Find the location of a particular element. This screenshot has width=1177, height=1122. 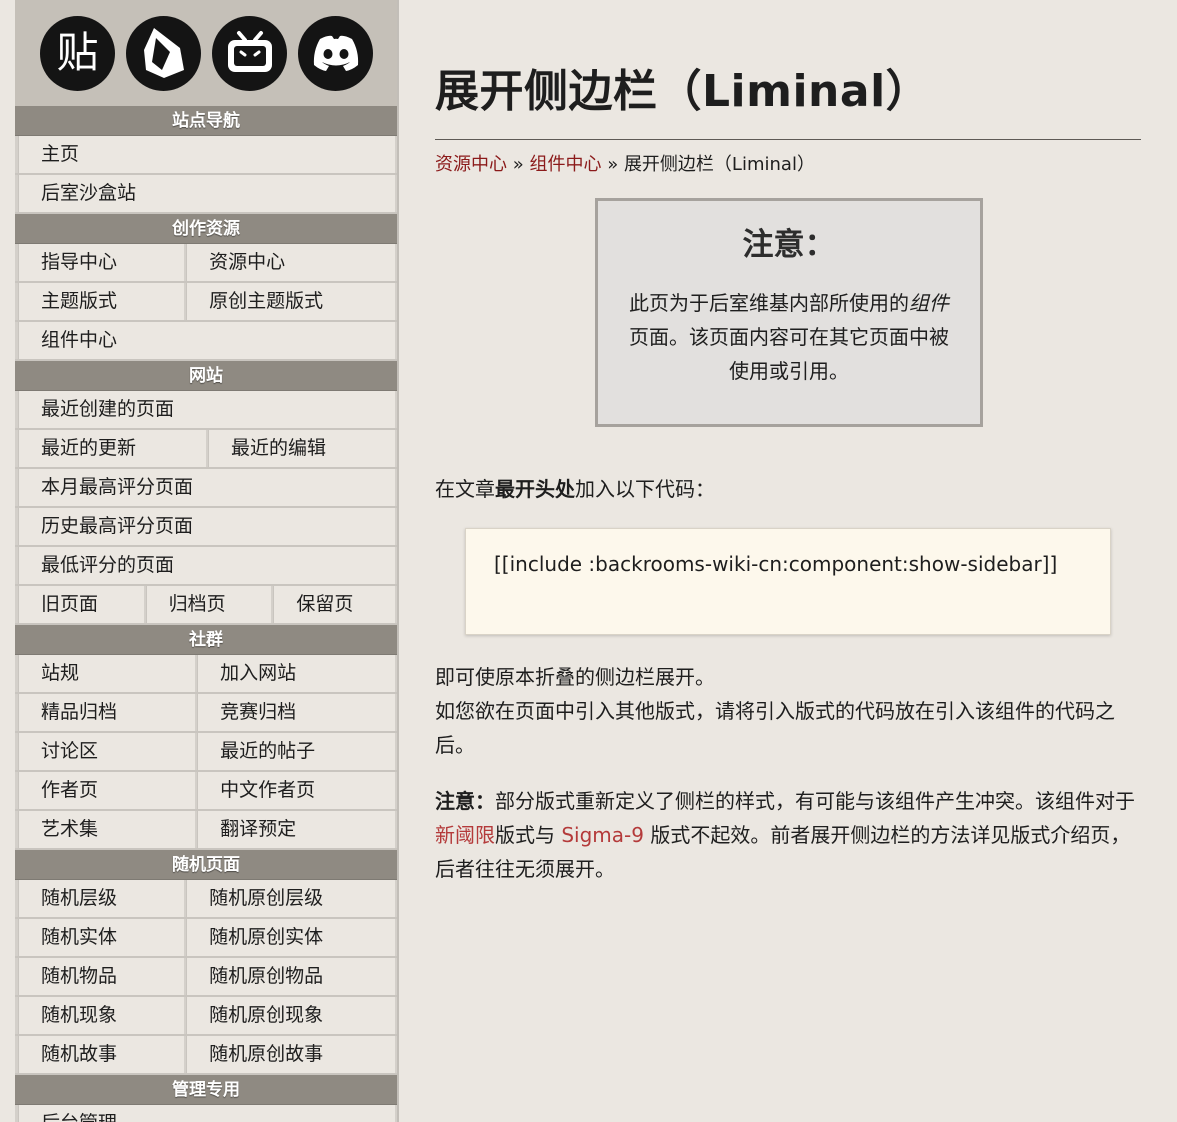

nav-link-resource-hub: 资源中心 is located at coordinates (290, 262).